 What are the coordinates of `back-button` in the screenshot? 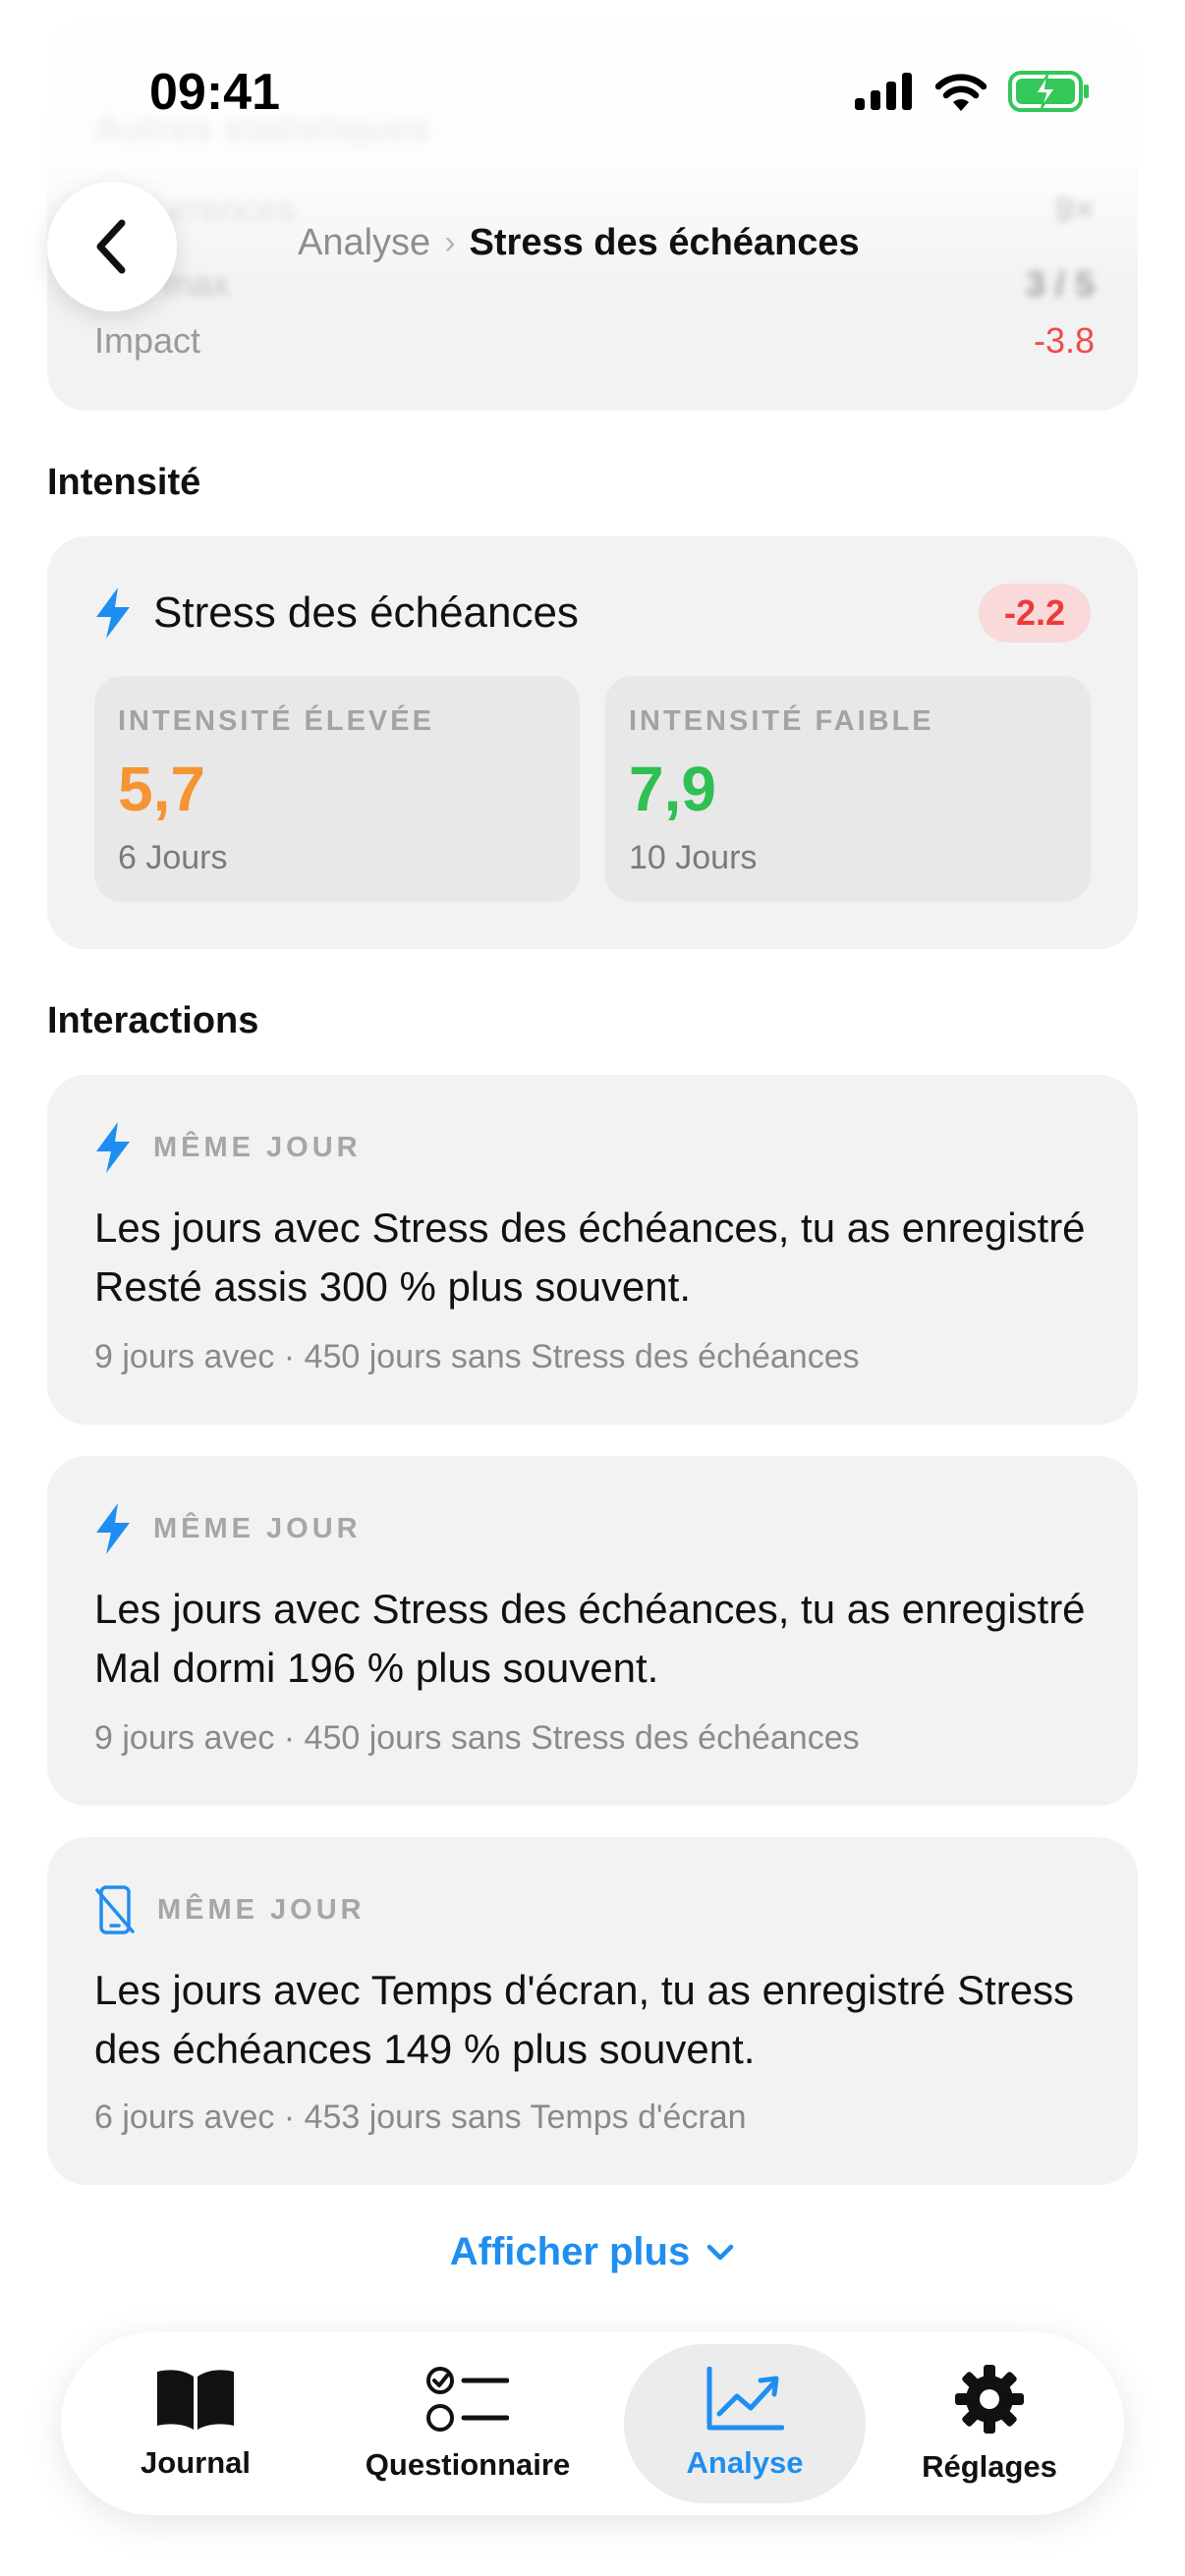 It's located at (112, 246).